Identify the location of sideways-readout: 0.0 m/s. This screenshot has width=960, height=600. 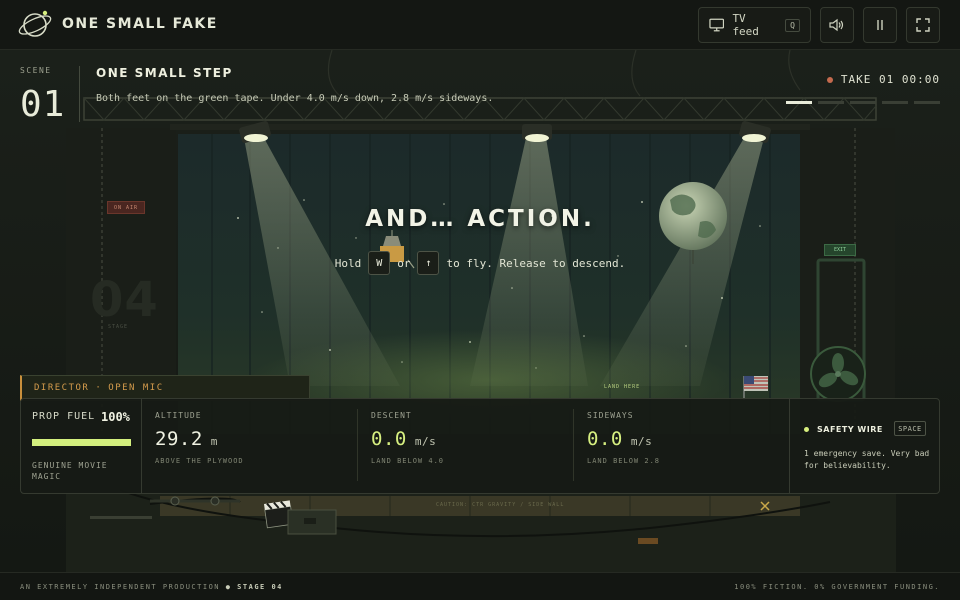
(619, 439).